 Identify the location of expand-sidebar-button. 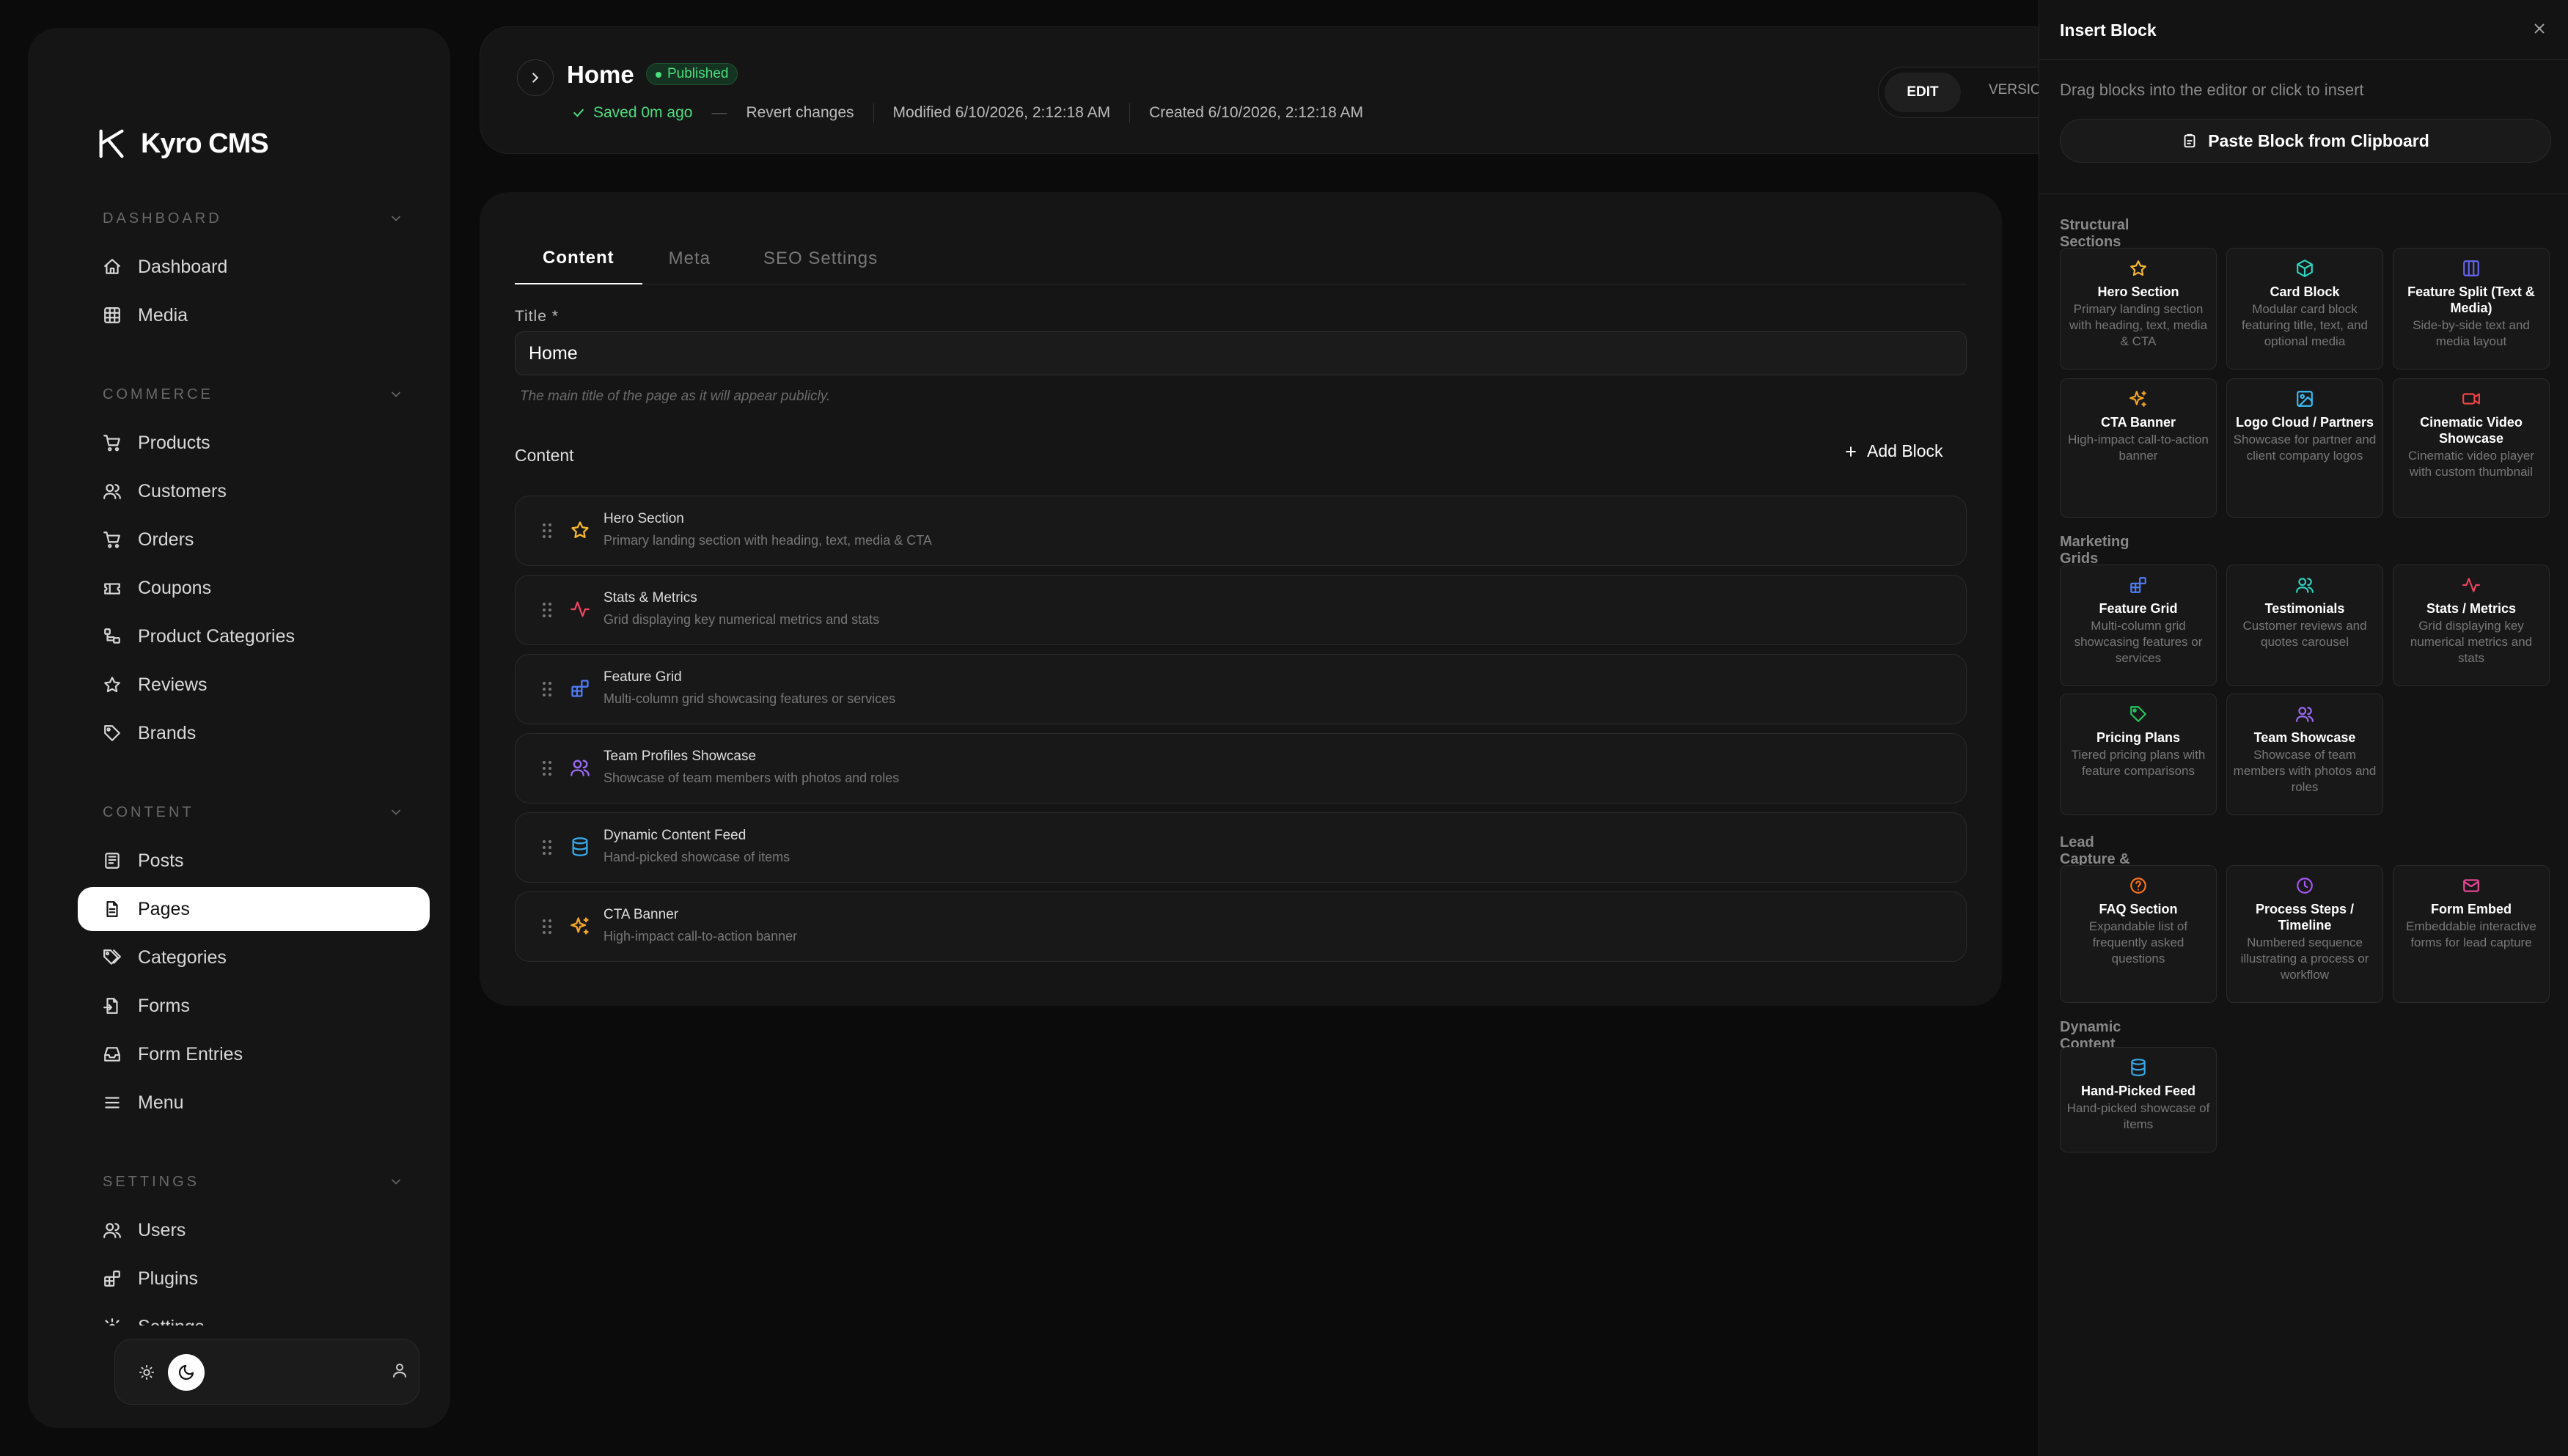
(535, 77).